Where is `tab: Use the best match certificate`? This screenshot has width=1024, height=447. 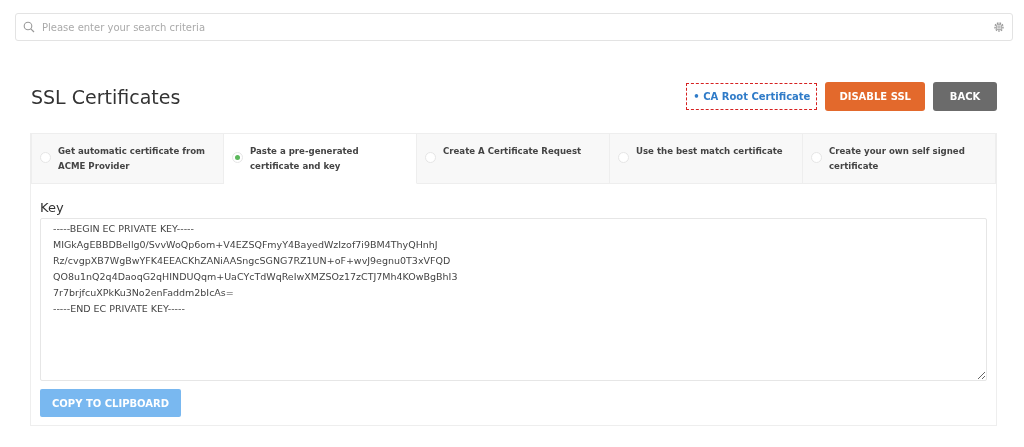
tab: Use the best match certificate is located at coordinates (706, 158).